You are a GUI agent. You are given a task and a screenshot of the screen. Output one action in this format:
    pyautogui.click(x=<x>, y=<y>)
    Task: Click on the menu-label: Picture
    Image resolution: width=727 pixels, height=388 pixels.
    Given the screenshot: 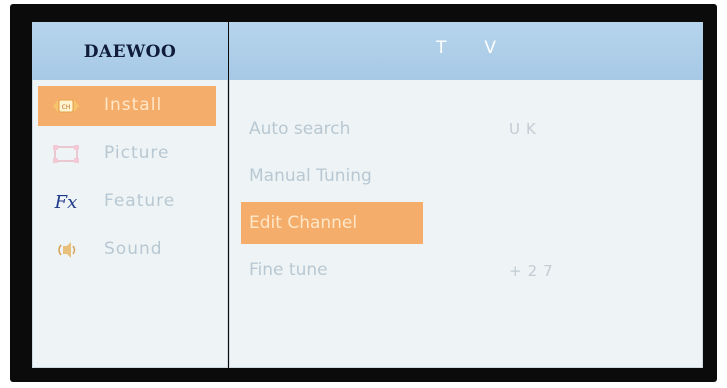 What is the action you would take?
    pyautogui.click(x=137, y=153)
    